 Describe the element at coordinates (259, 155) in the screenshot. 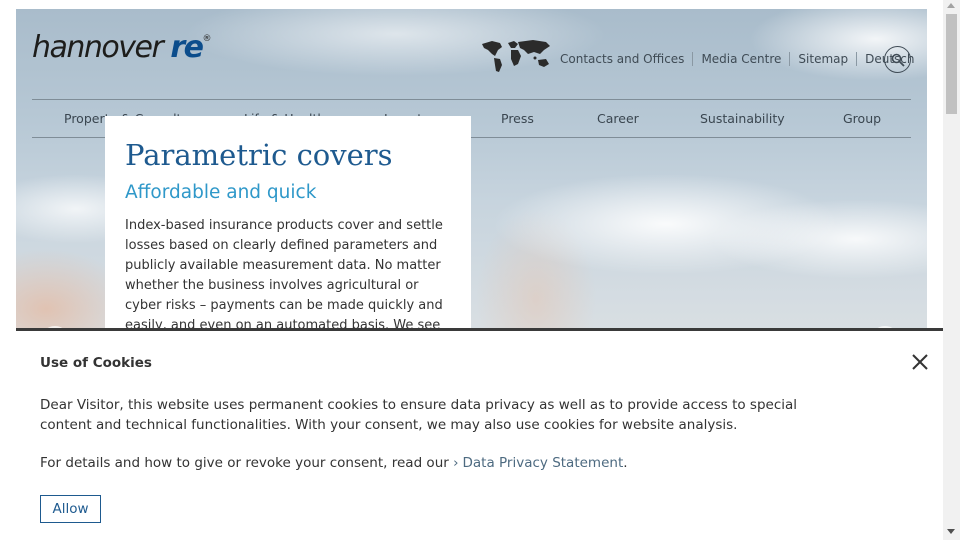

I see `hero-title: Parametric covers` at that location.